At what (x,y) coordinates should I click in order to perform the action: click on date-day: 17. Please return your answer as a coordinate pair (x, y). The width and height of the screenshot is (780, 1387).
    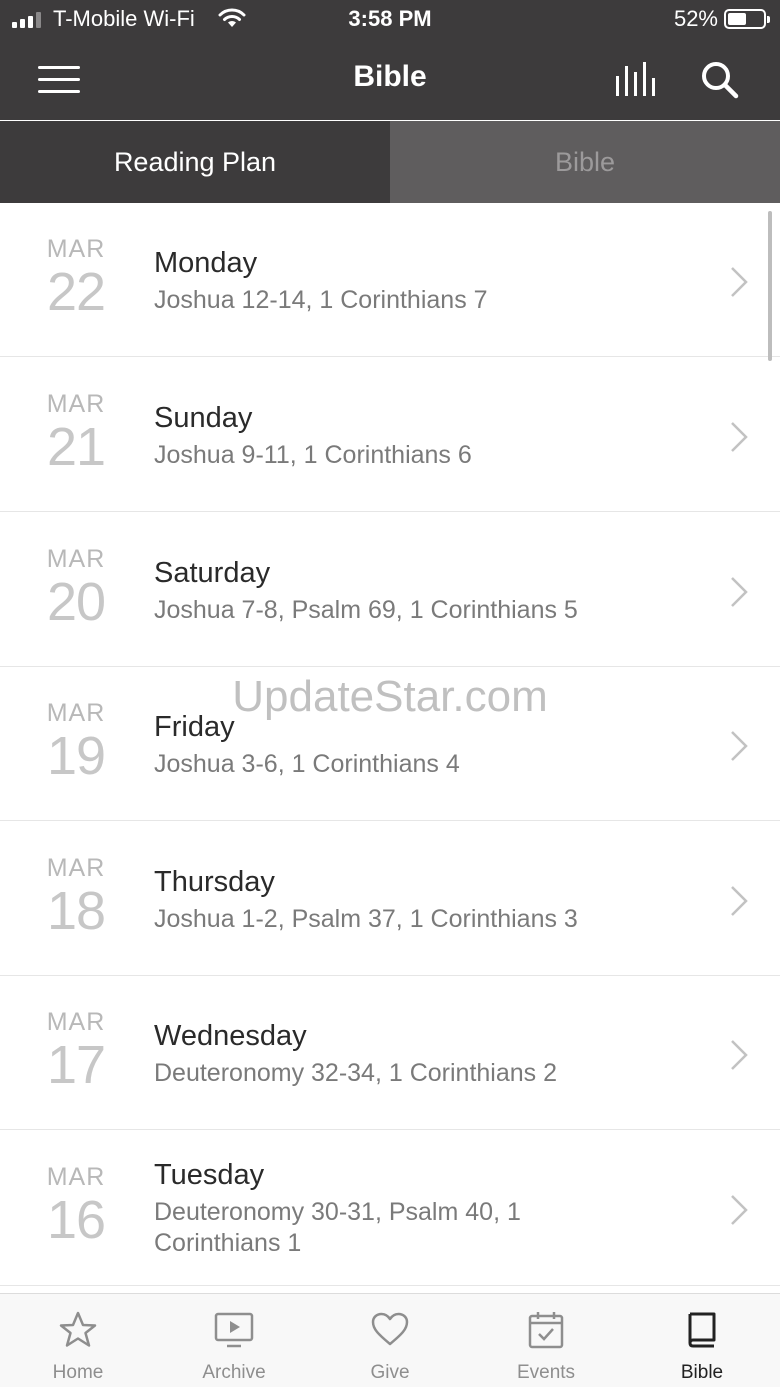
    Looking at the image, I should click on (76, 1065).